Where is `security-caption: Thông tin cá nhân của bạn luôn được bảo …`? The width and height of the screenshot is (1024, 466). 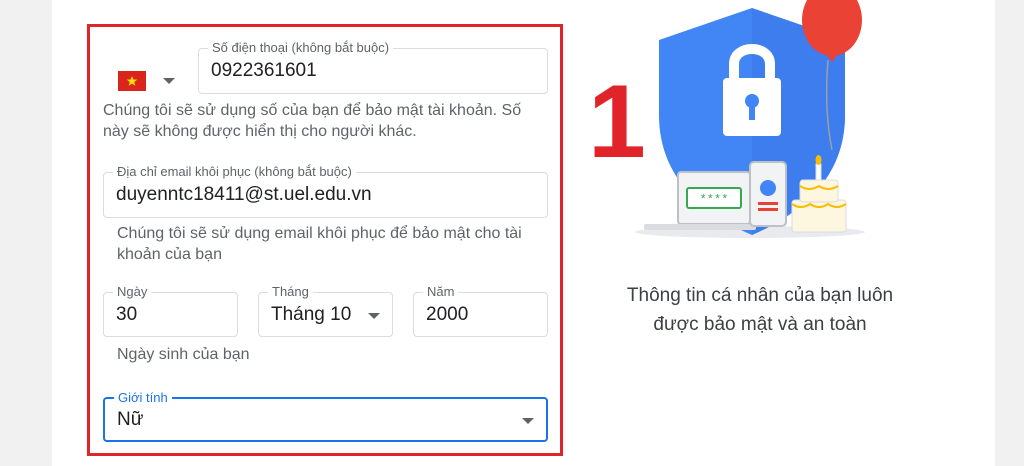 security-caption: Thông tin cá nhân của bạn luôn được bảo … is located at coordinates (760, 310).